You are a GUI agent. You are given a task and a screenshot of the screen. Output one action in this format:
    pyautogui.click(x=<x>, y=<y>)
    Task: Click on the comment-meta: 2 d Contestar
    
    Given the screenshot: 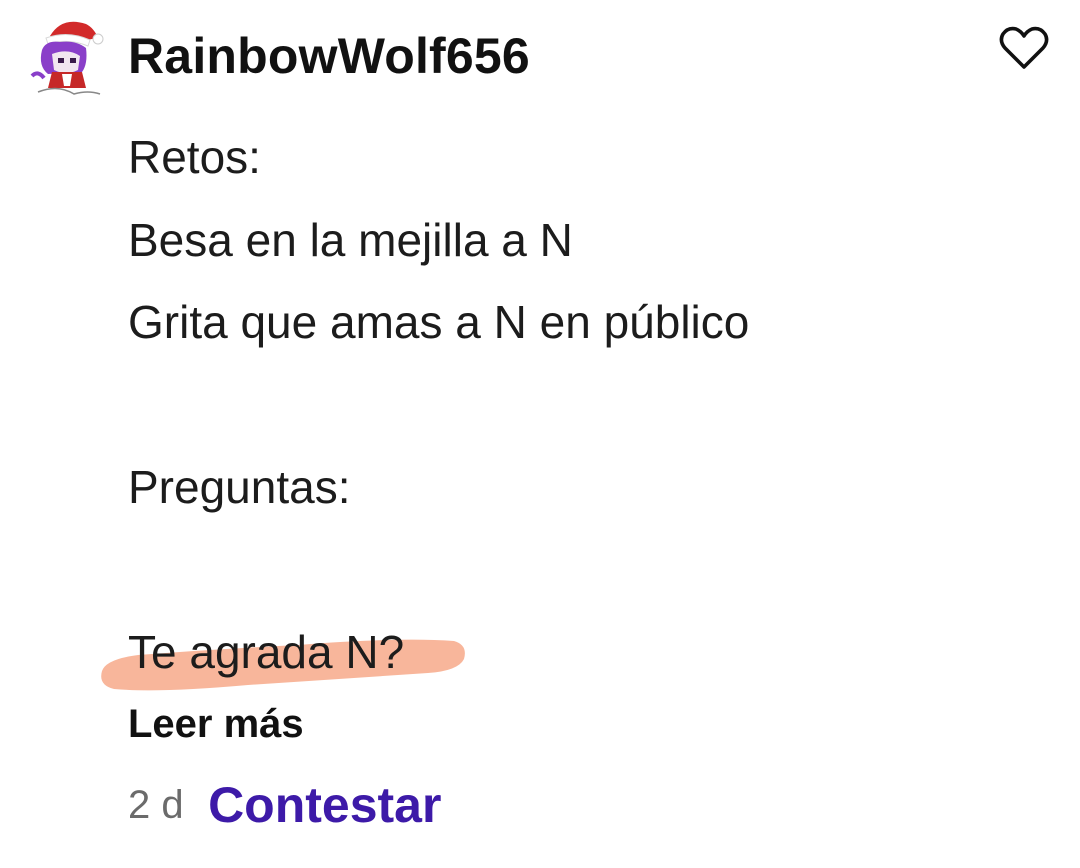 What is the action you would take?
    pyautogui.click(x=284, y=805)
    